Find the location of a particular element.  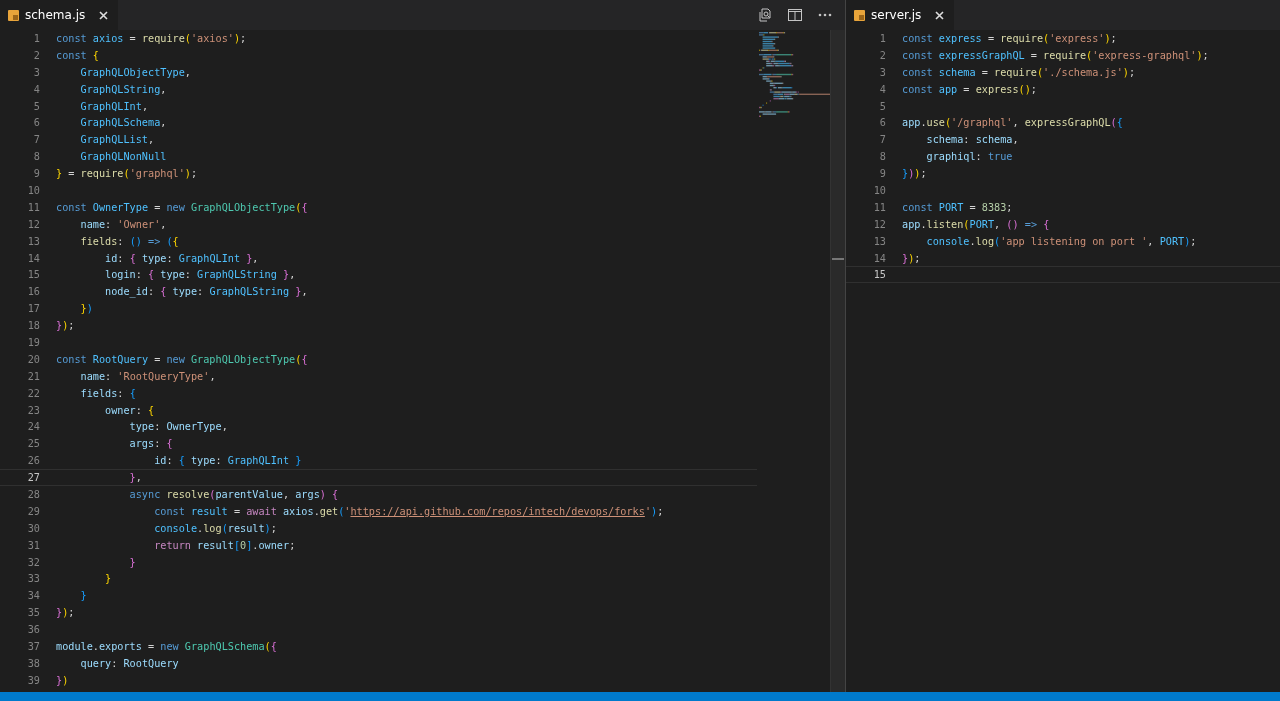

line-number: 39 is located at coordinates (33, 680).